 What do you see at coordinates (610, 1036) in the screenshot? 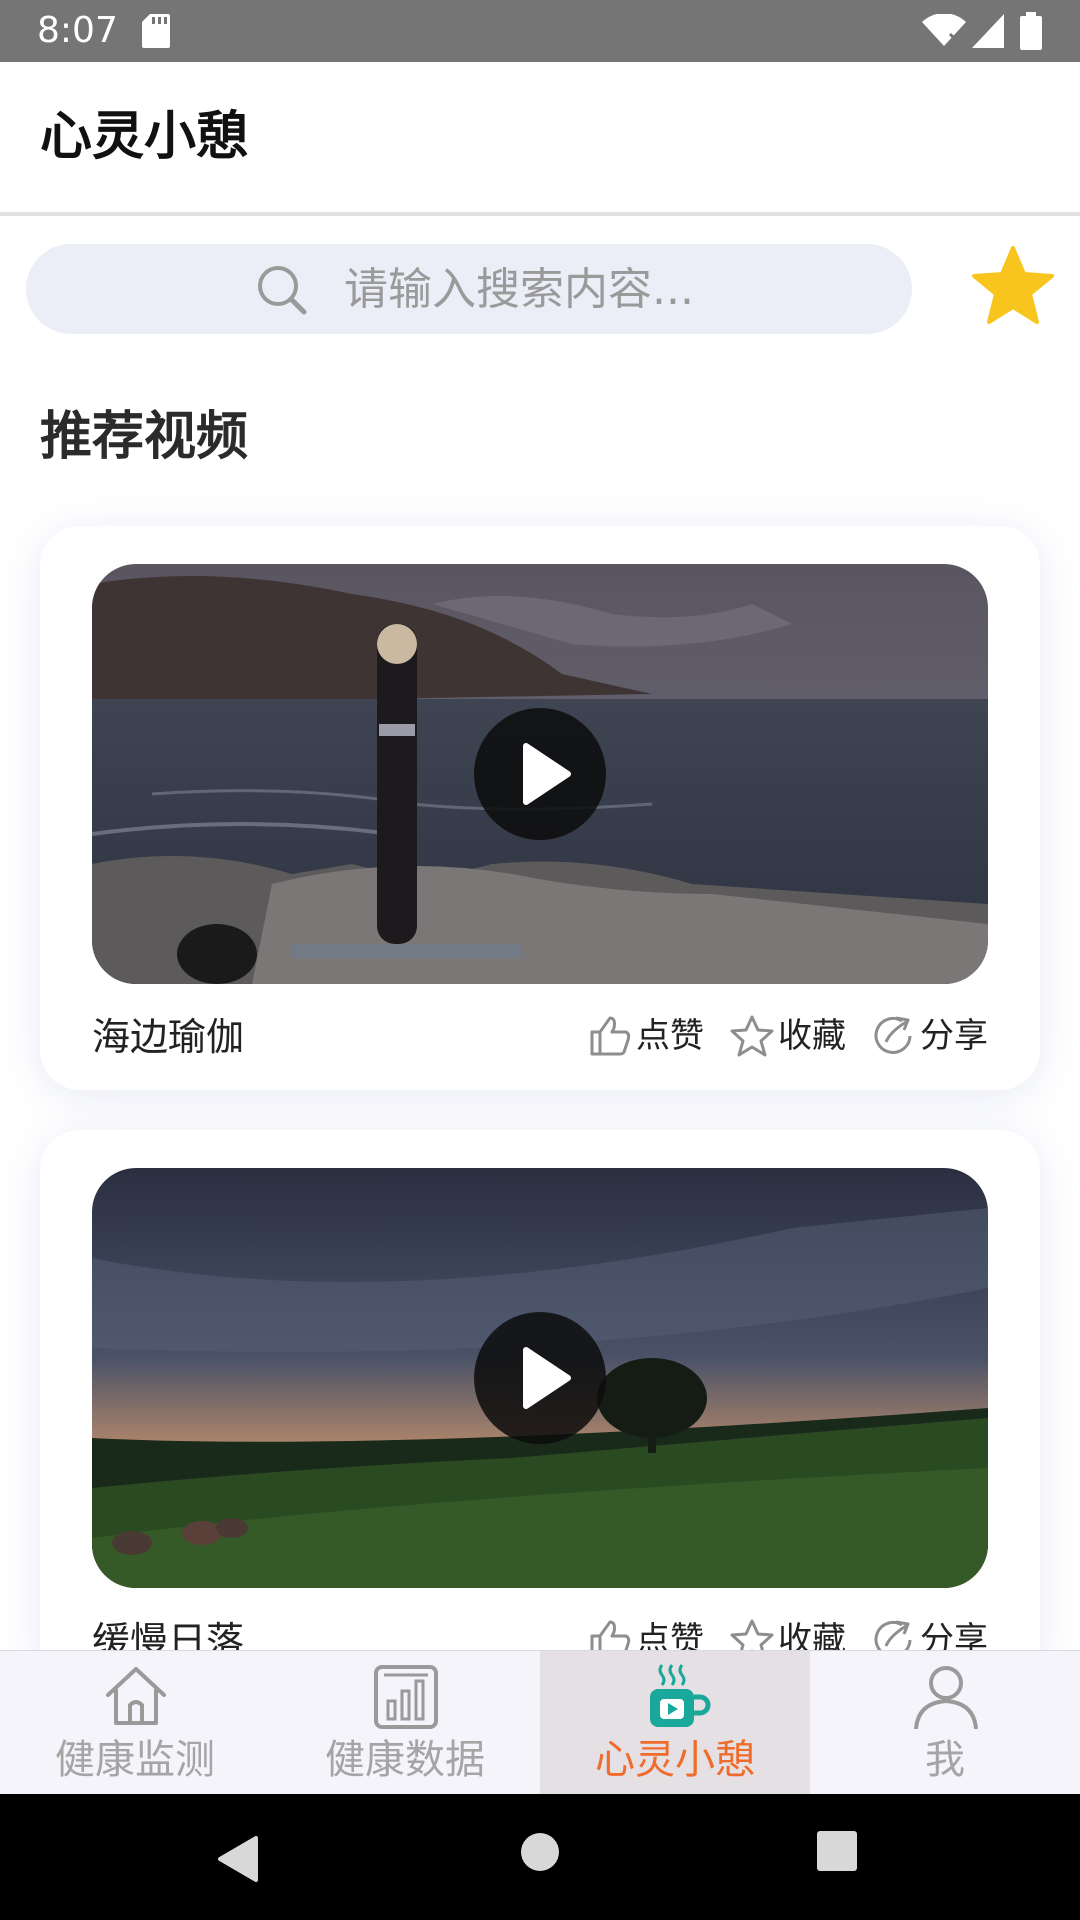
I see `thumbs-up-icon` at bounding box center [610, 1036].